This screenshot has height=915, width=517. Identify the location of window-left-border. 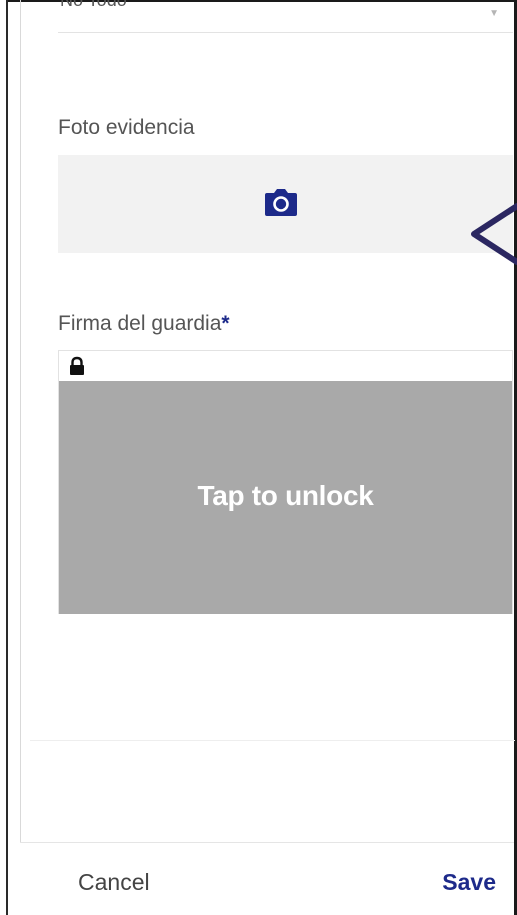
(10, 457).